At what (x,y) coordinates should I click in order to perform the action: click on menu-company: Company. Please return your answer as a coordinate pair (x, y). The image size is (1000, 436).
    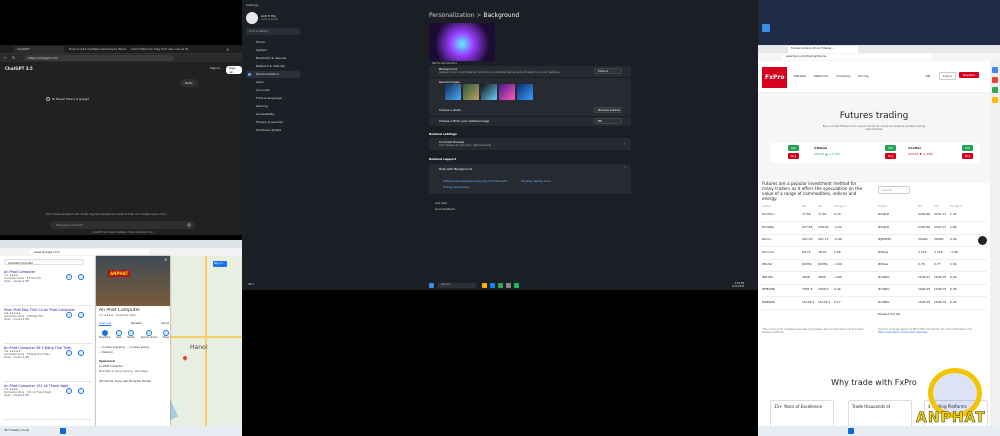
    Looking at the image, I should click on (843, 76).